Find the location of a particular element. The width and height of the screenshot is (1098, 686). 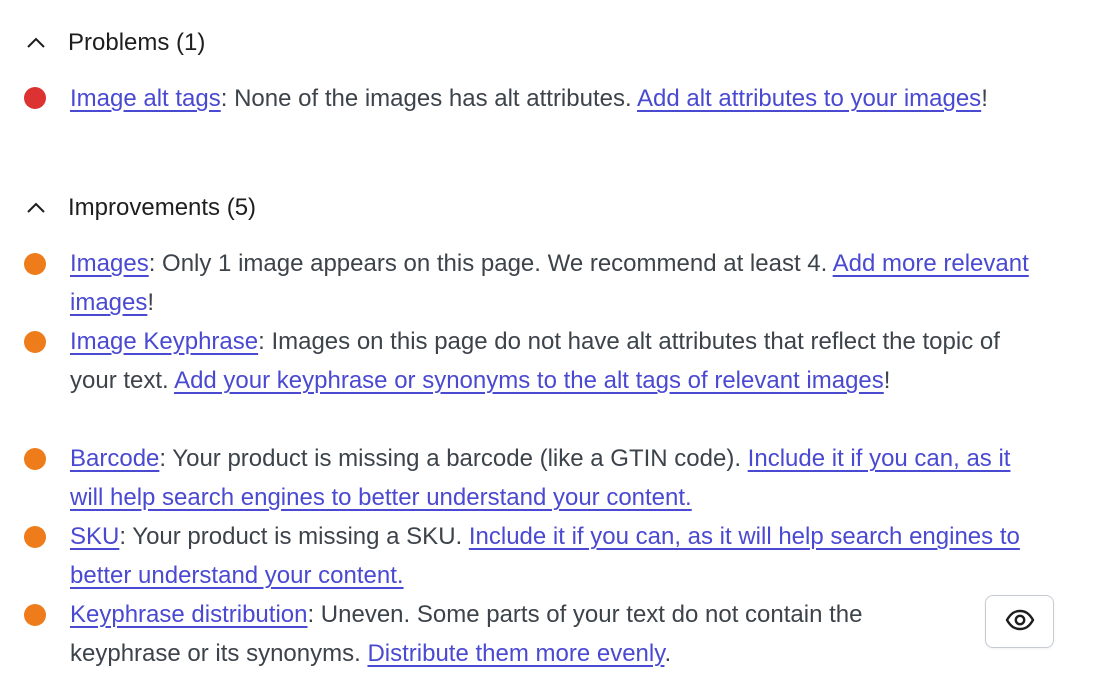

assessment-link: SKU is located at coordinates (94, 536).